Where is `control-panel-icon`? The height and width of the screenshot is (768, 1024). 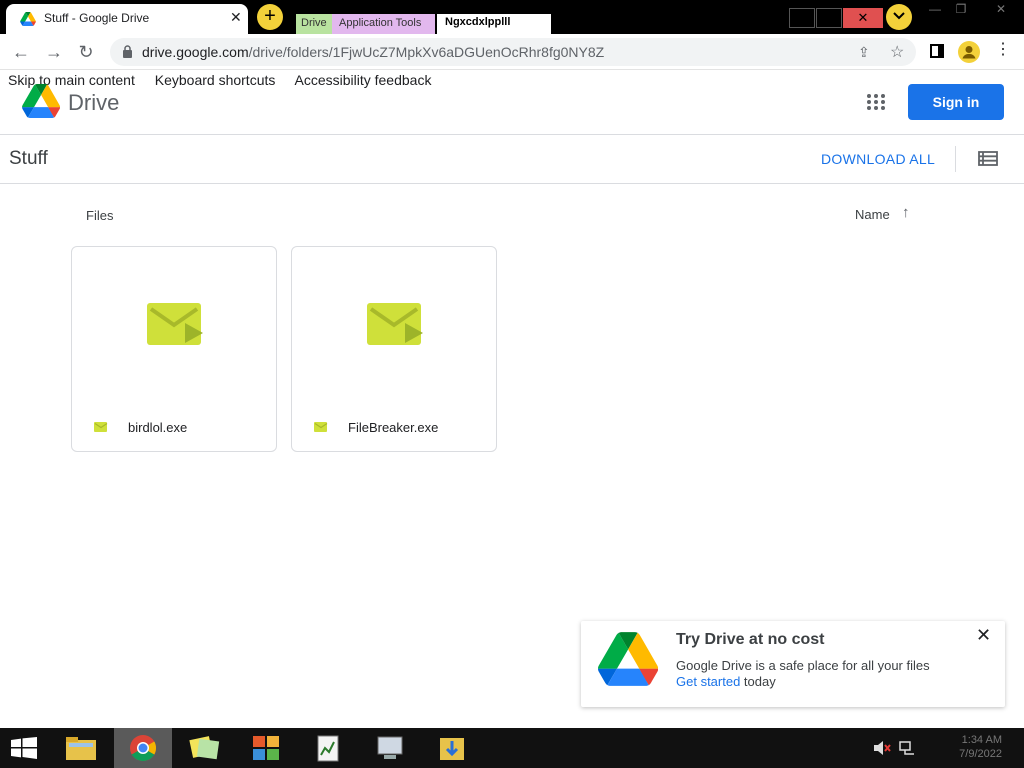 control-panel-icon is located at coordinates (266, 748).